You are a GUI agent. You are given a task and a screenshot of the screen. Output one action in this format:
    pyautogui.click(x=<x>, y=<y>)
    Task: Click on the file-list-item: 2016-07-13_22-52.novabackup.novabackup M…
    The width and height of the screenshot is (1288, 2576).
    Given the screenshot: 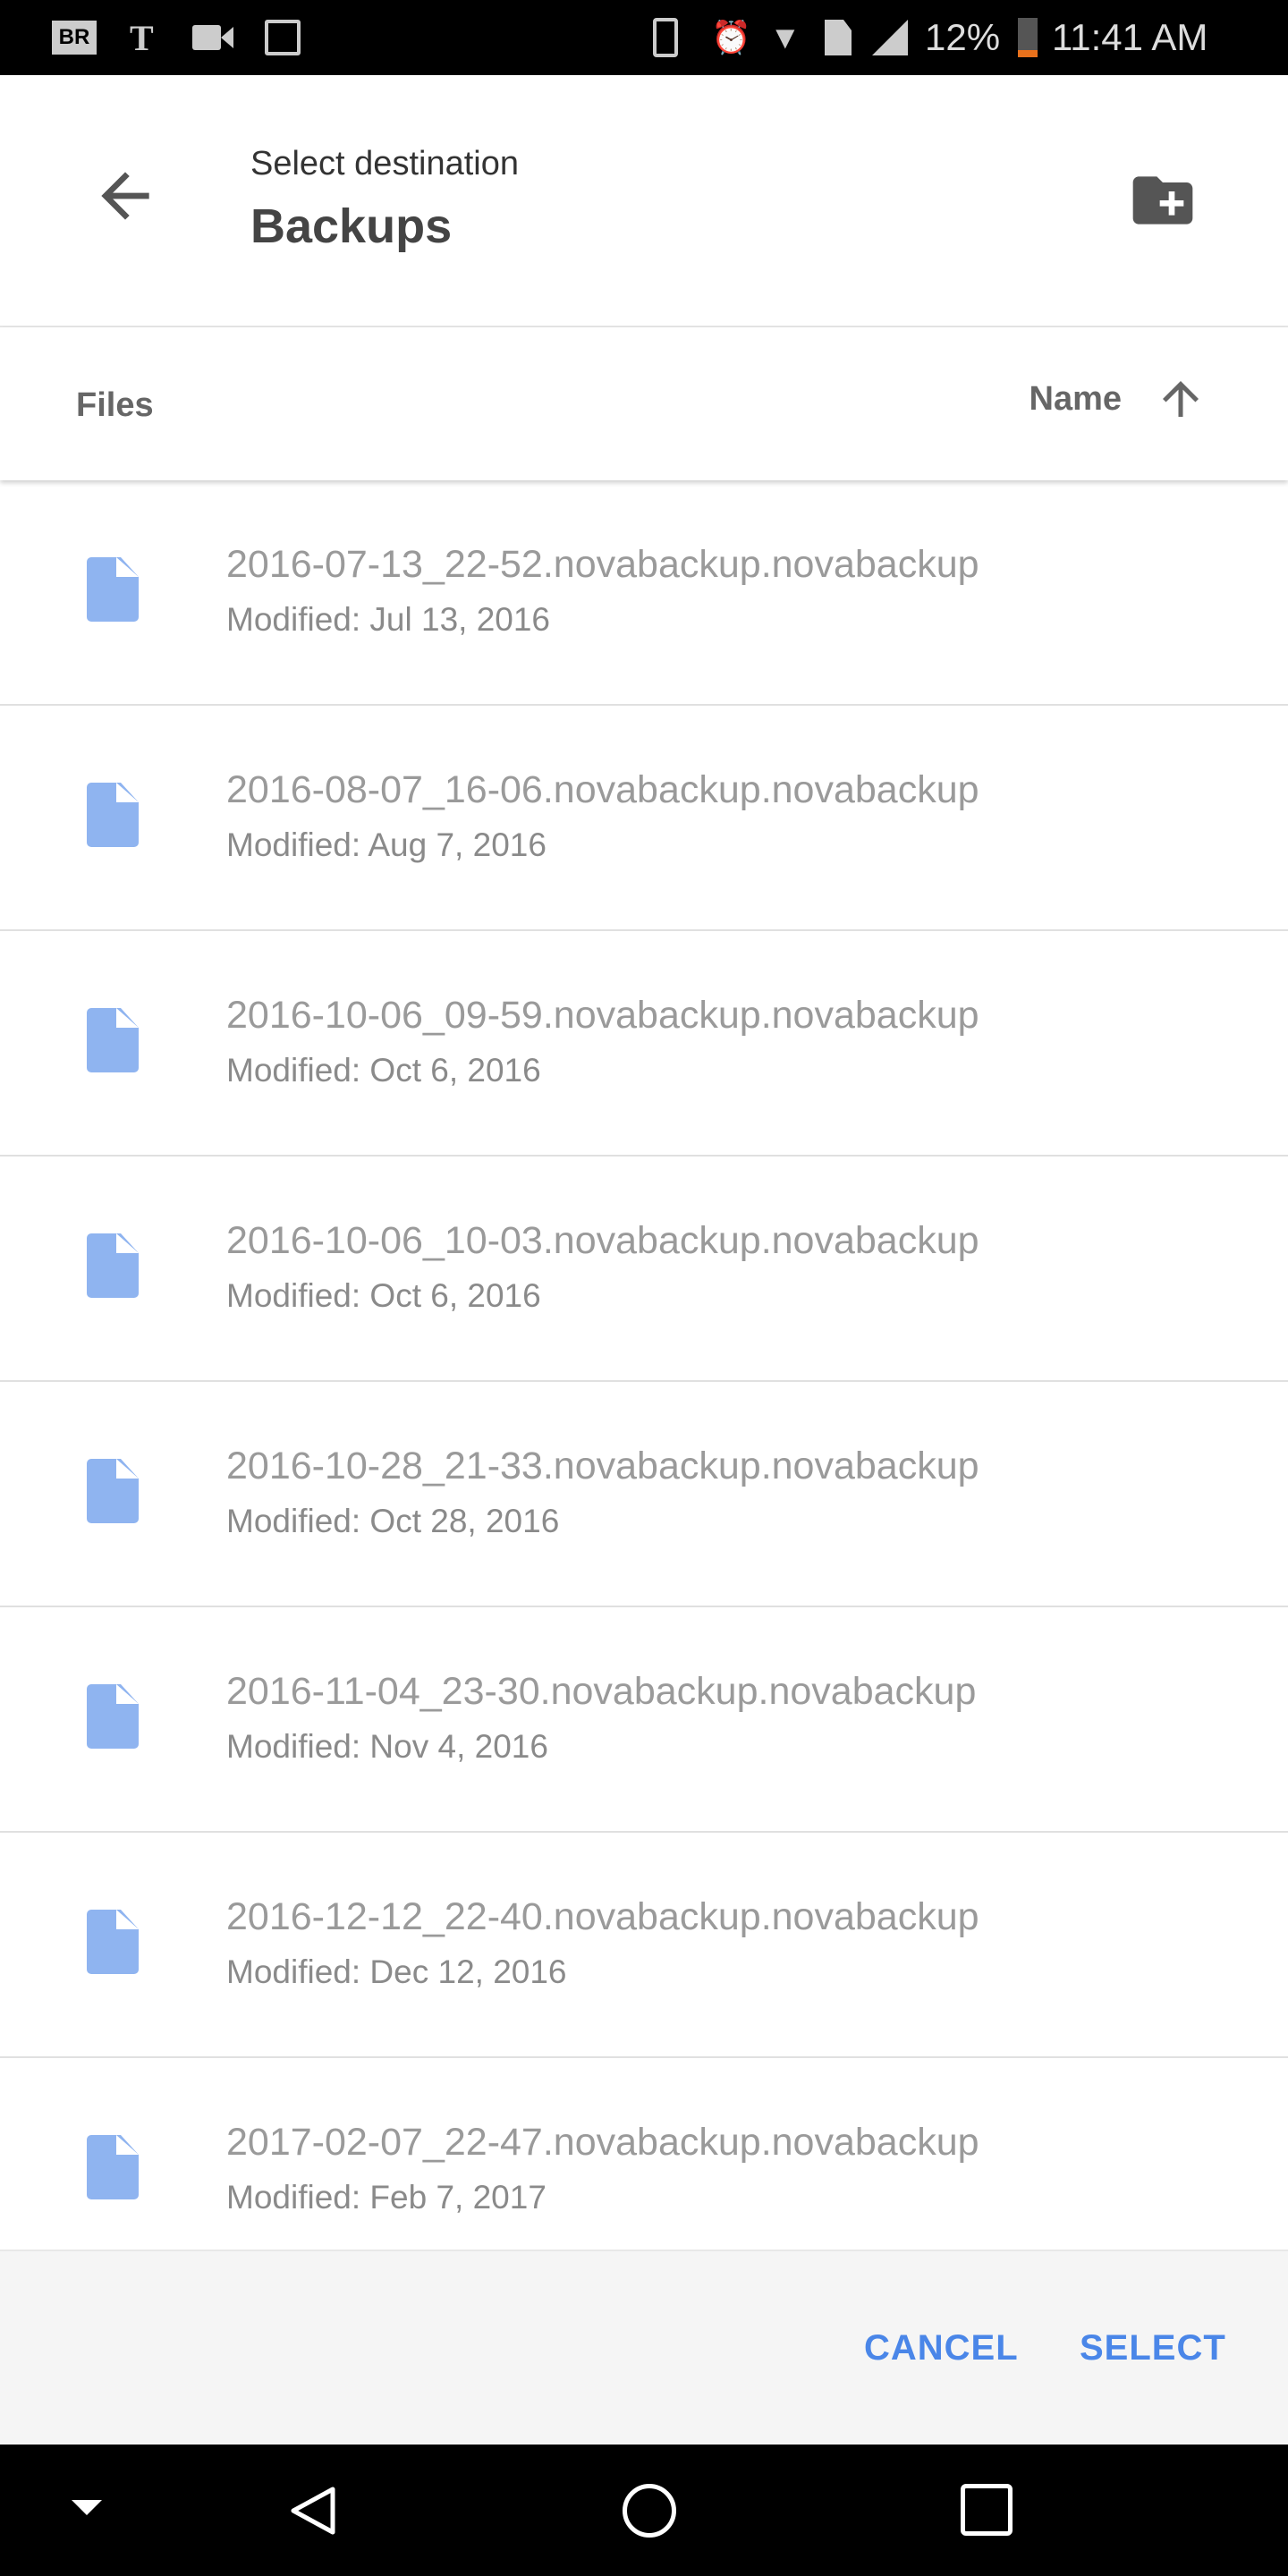 What is the action you would take?
    pyautogui.click(x=644, y=593)
    